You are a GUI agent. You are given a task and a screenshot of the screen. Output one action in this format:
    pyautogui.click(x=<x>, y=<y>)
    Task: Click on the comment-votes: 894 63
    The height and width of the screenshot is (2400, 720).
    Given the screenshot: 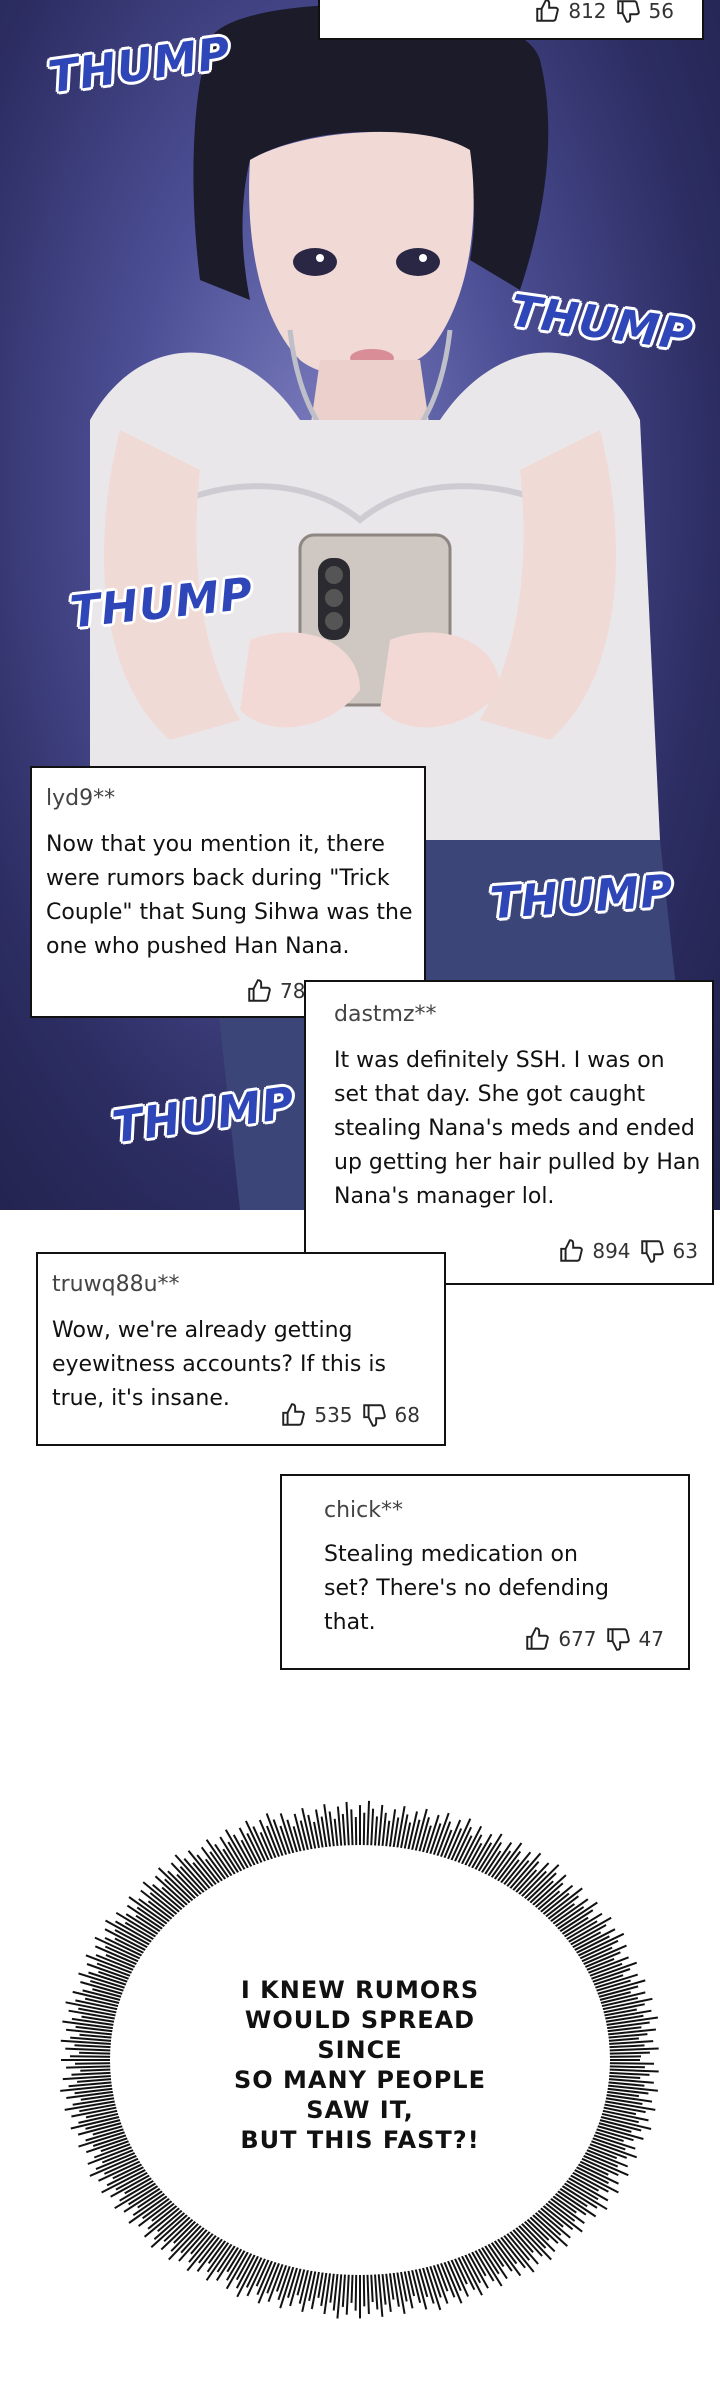 What is the action you would take?
    pyautogui.click(x=628, y=1251)
    